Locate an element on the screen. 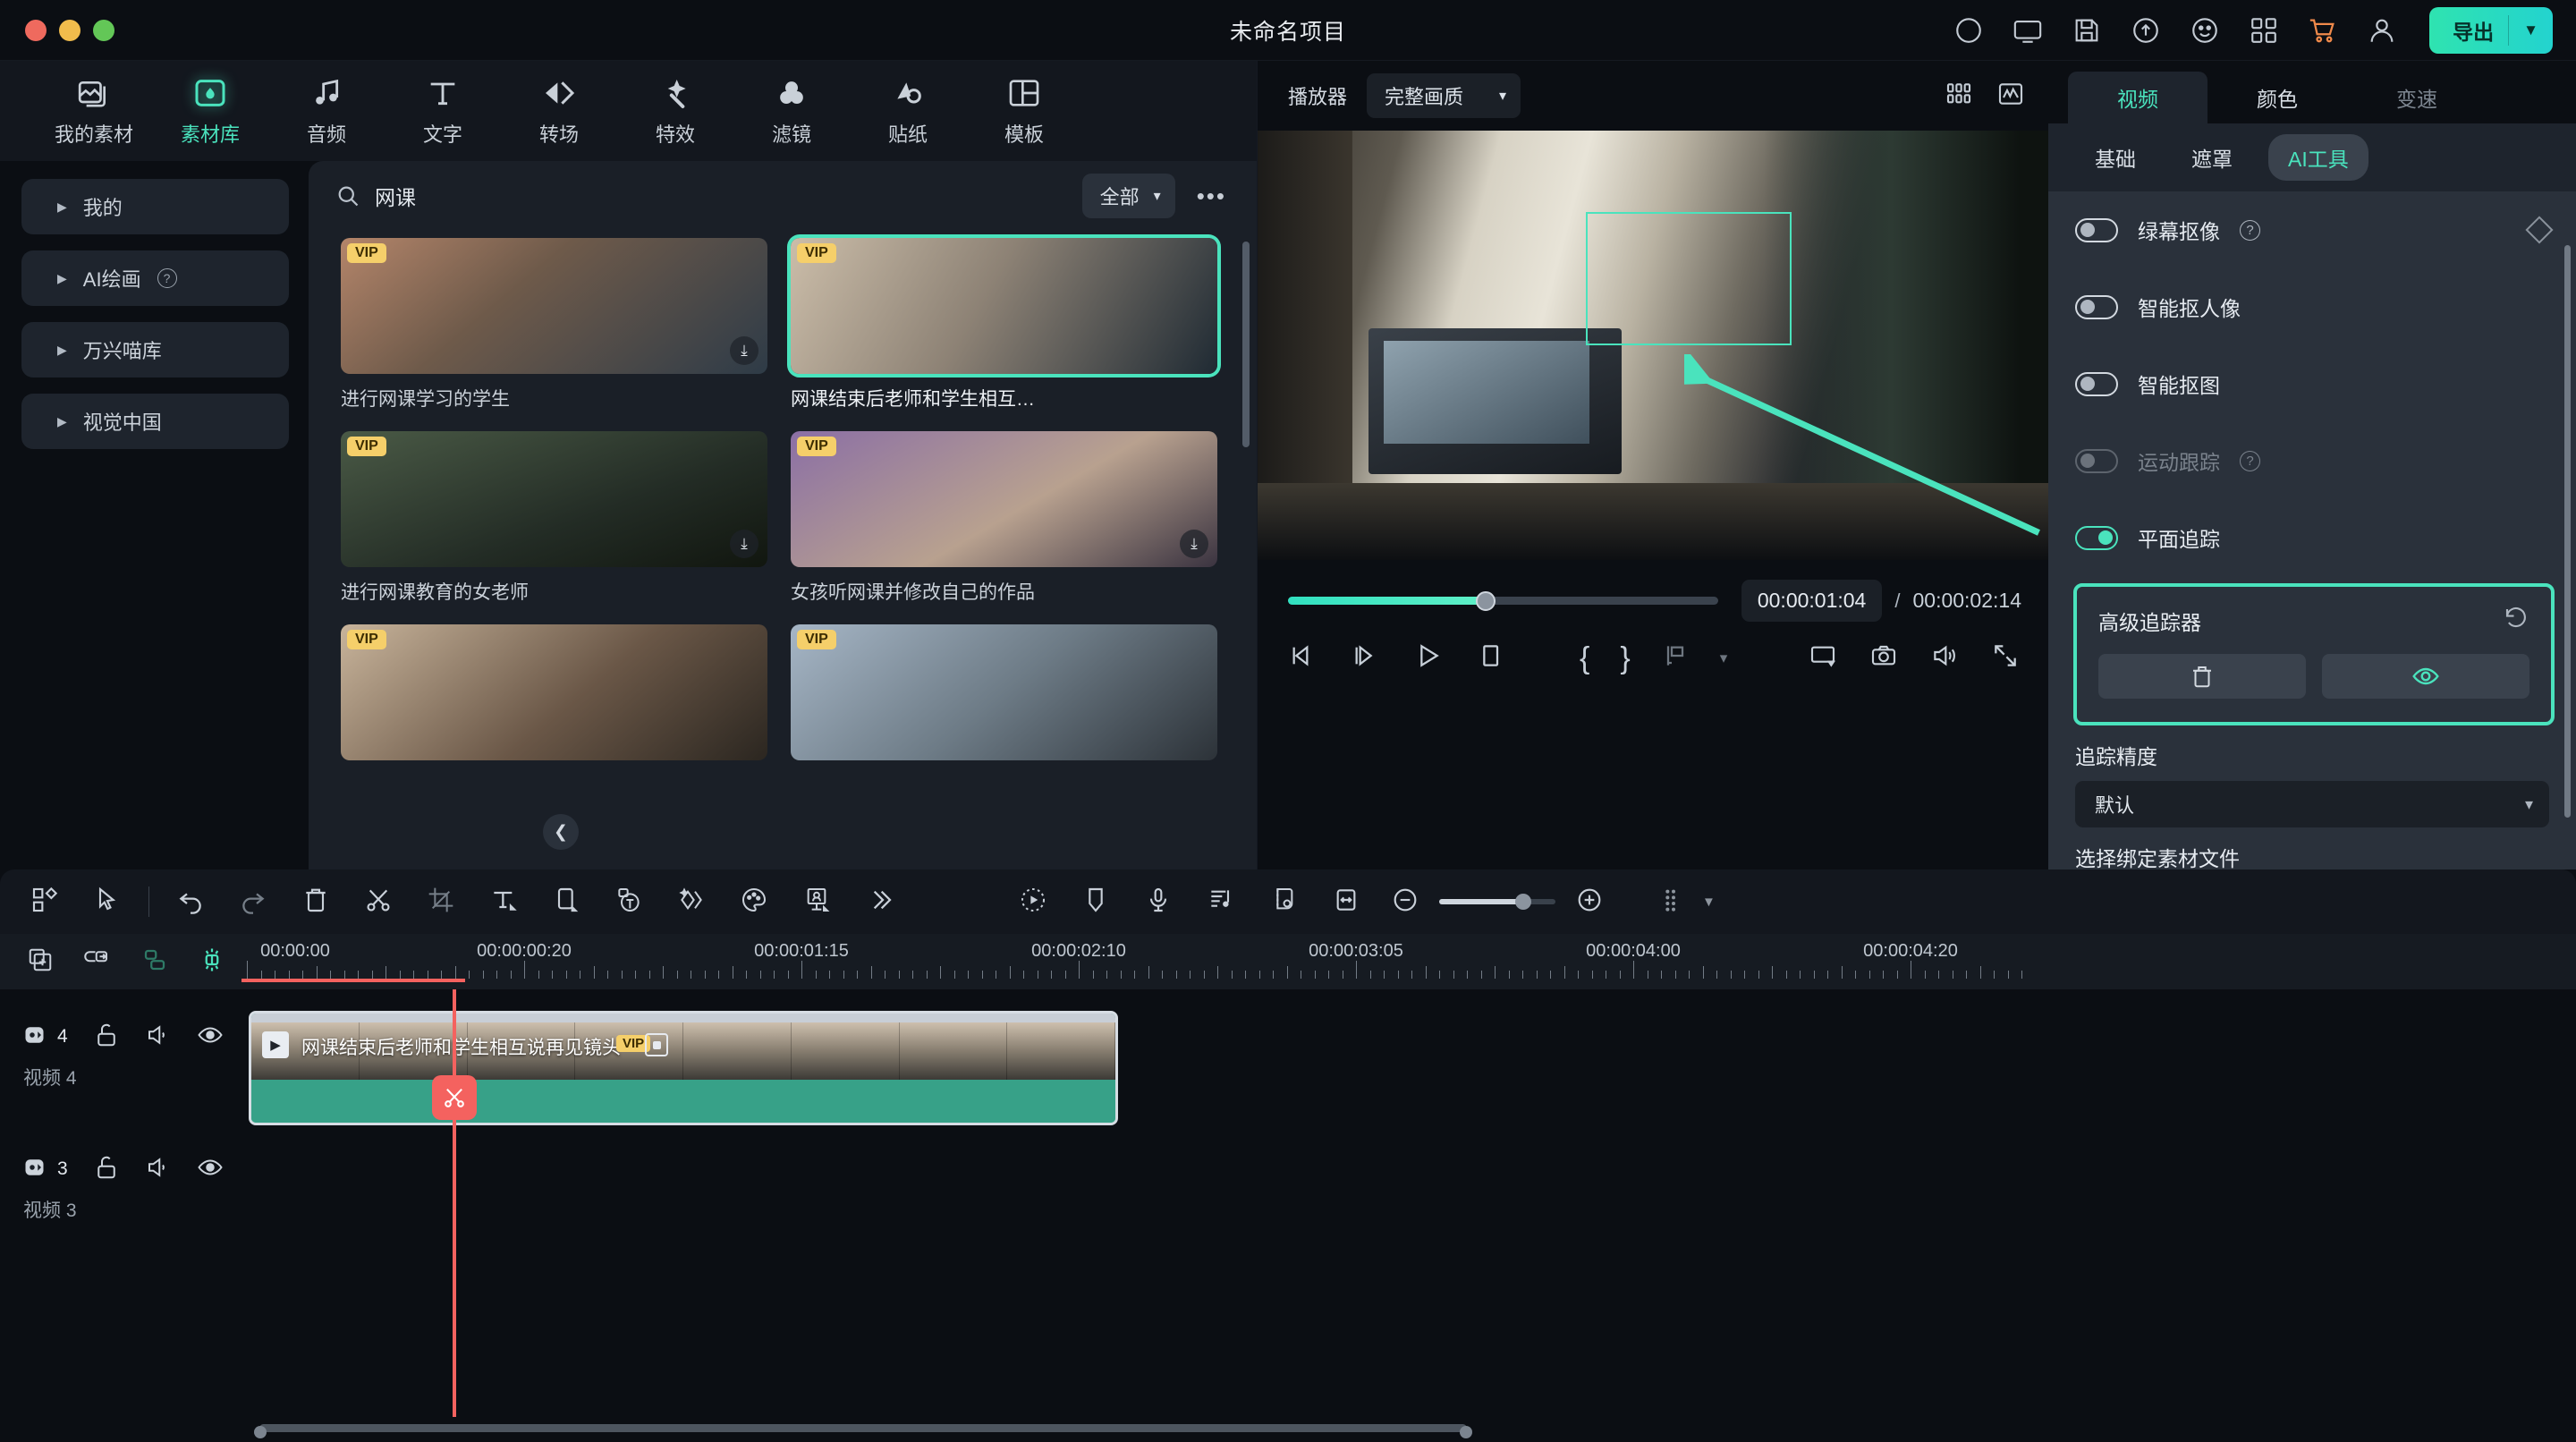 The image size is (2576, 1442). eye-icon is located at coordinates (210, 1037).